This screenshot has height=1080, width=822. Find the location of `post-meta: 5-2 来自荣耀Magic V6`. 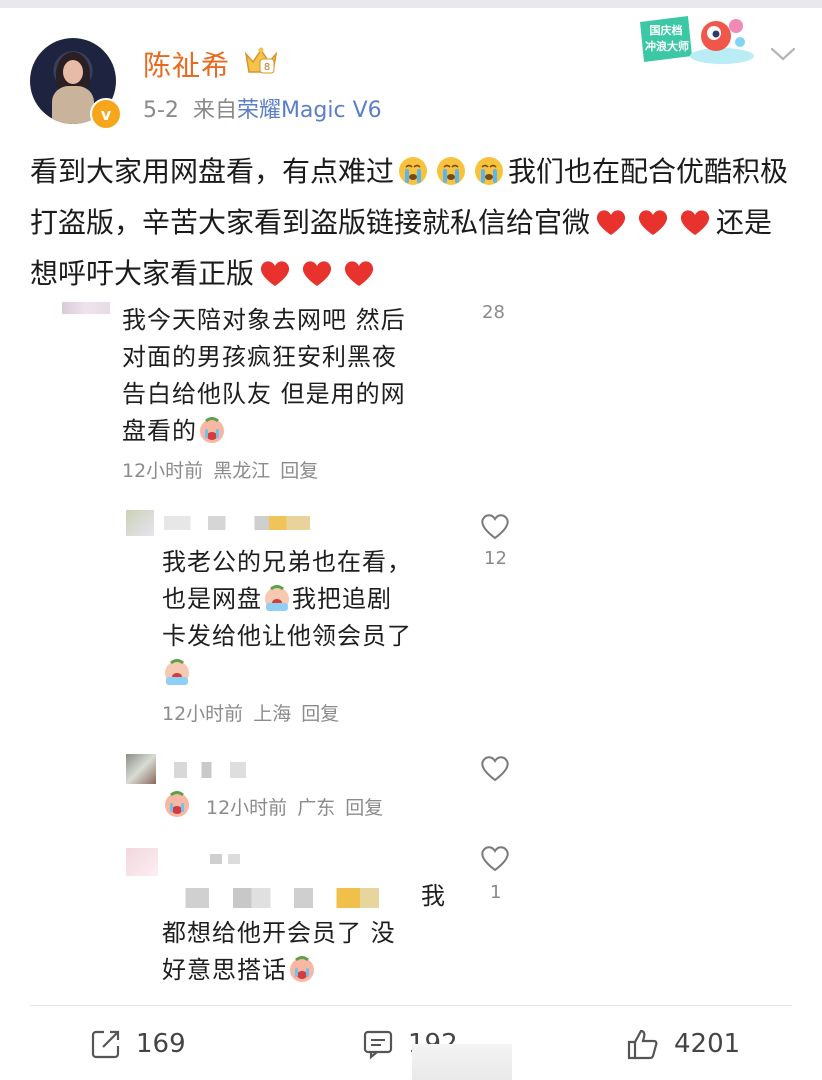

post-meta: 5-2 来自荣耀Magic V6 is located at coordinates (262, 108).